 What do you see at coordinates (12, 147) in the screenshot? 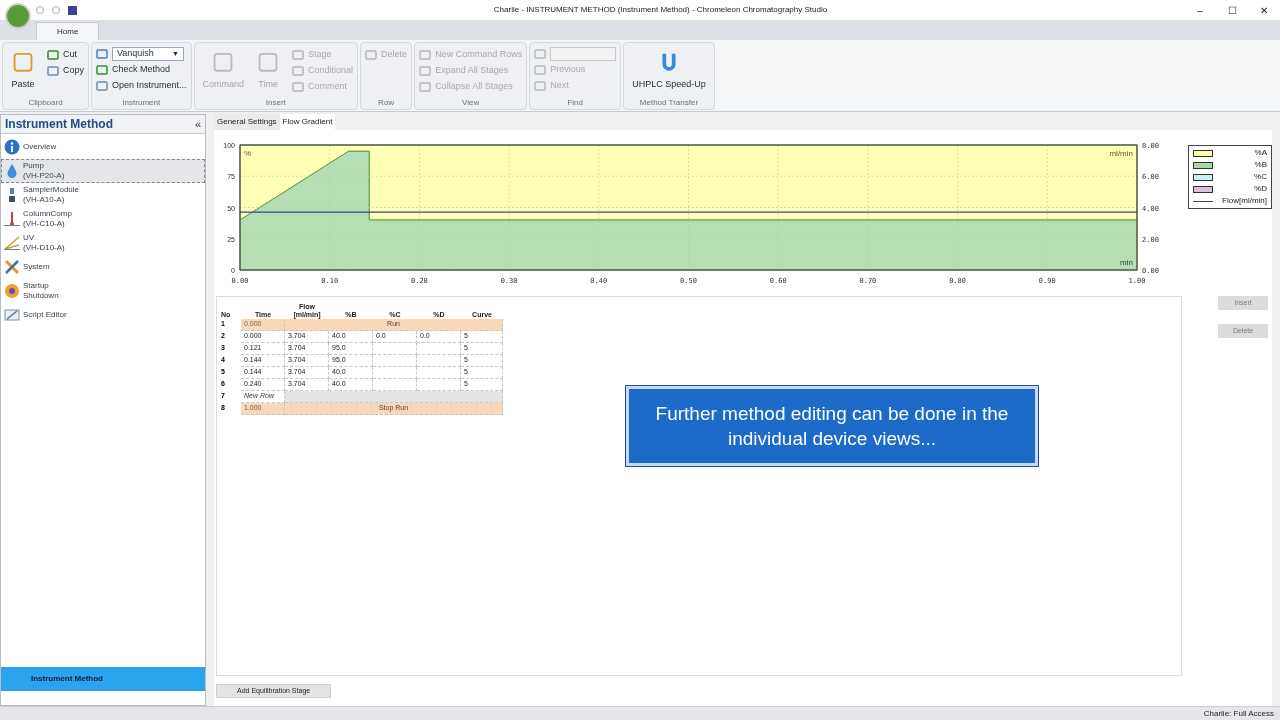
I see `info-icon` at bounding box center [12, 147].